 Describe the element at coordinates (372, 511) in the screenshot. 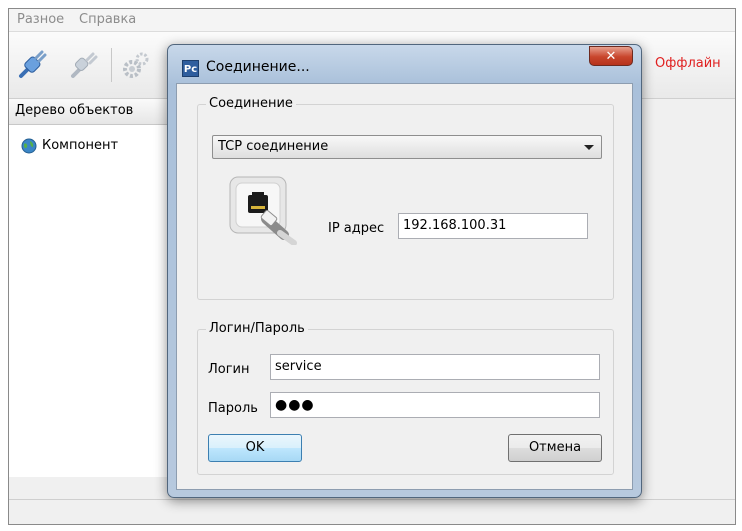

I see `status-bar` at that location.